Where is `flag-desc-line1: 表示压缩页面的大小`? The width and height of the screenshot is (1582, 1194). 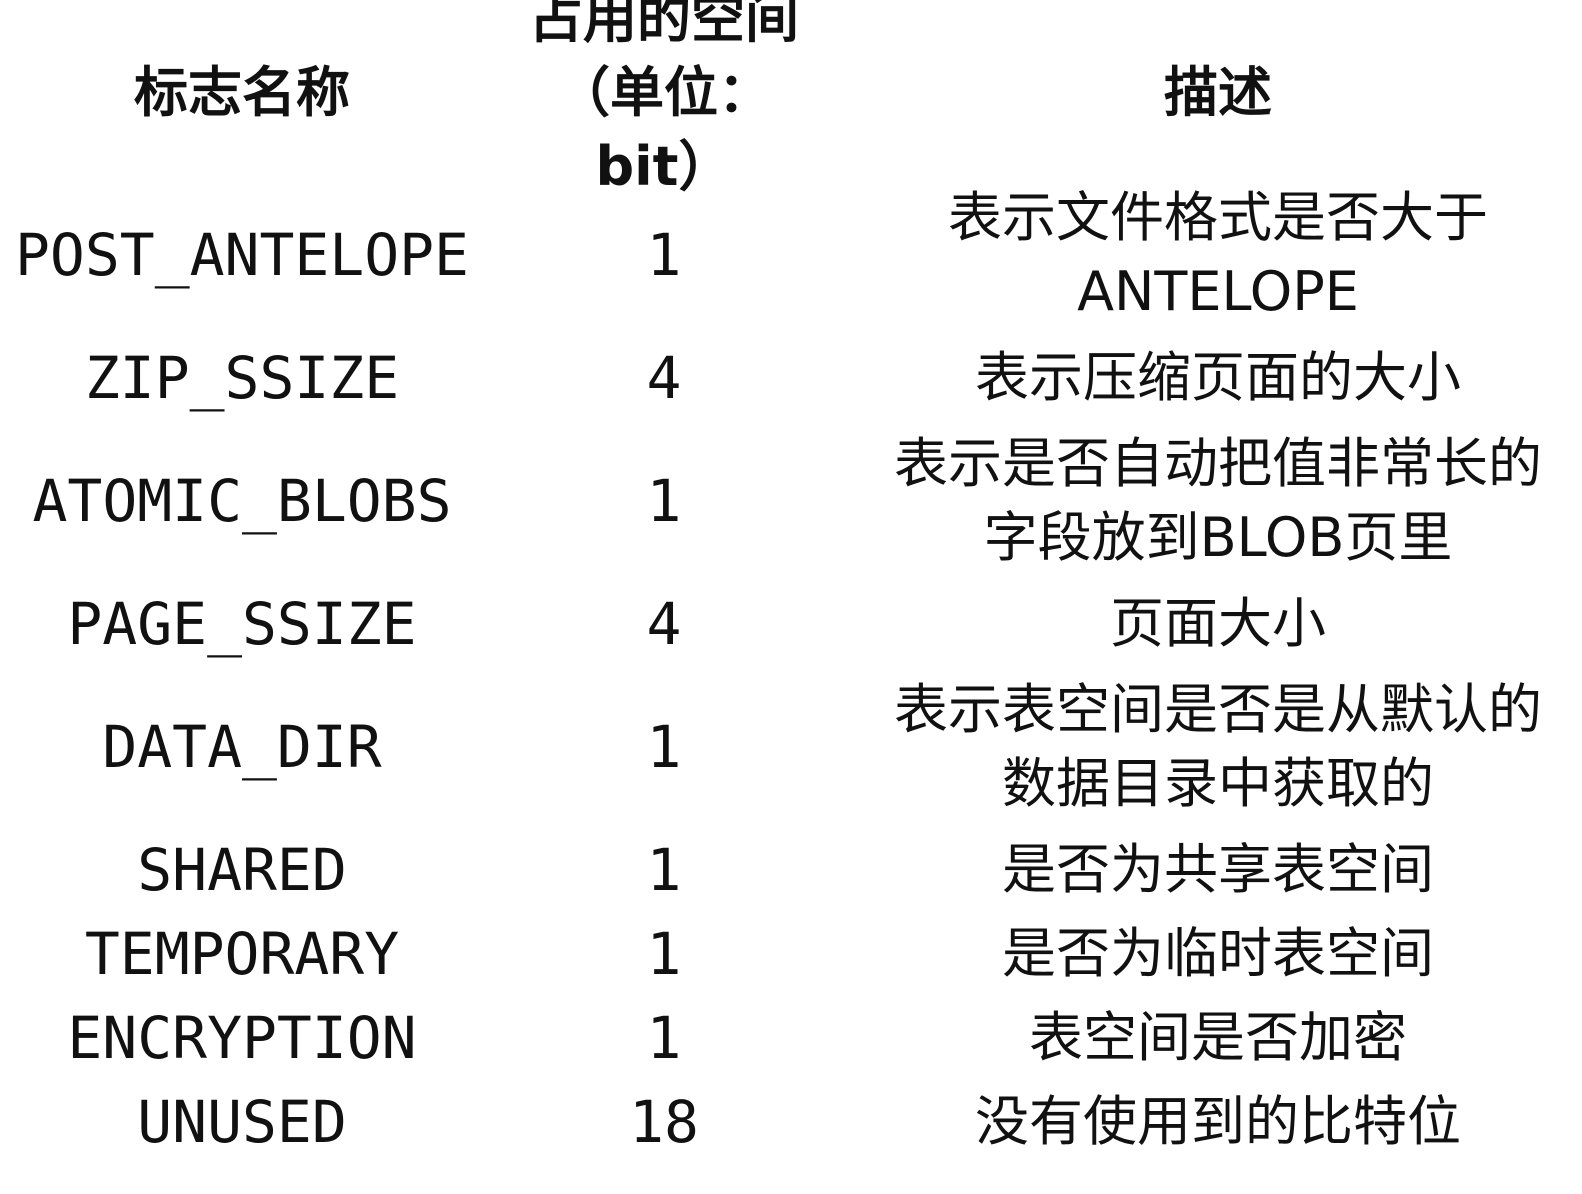 flag-desc-line1: 表示压缩页面的大小 is located at coordinates (1218, 377).